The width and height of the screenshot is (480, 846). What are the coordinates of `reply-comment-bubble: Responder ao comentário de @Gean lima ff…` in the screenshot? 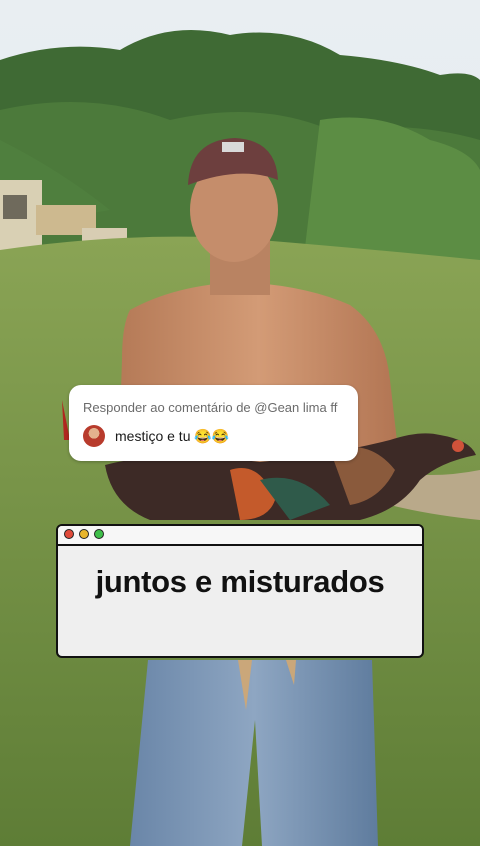 It's located at (213, 423).